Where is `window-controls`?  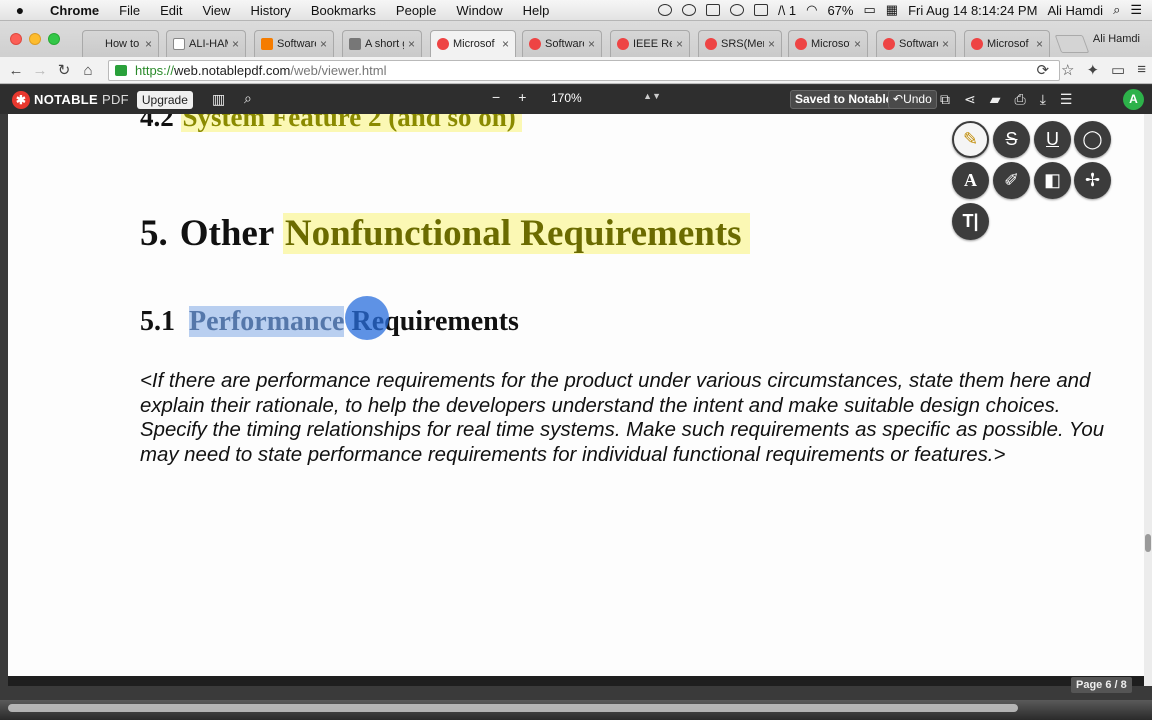
window-controls is located at coordinates (35, 39).